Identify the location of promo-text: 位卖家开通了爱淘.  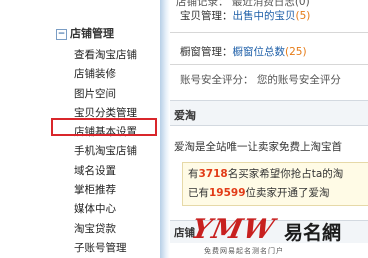
(287, 193).